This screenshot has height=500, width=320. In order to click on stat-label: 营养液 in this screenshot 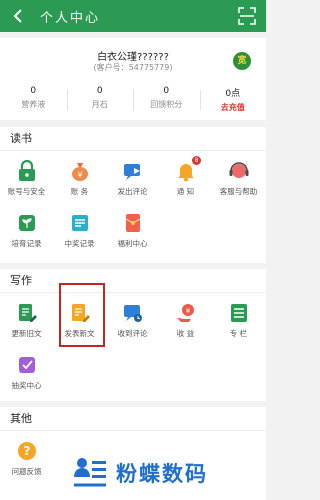, I will do `click(33, 104)`.